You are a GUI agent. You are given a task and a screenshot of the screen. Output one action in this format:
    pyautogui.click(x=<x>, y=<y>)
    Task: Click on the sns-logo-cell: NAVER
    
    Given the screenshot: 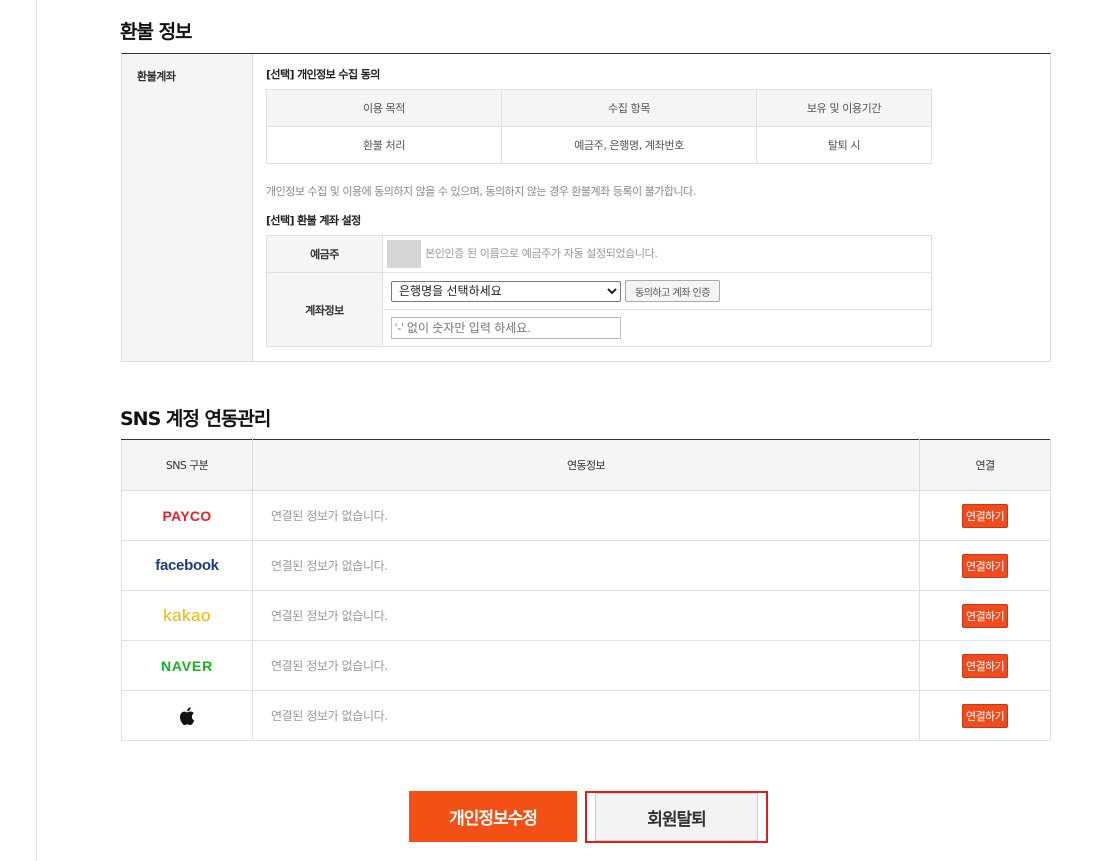 What is the action you would take?
    pyautogui.click(x=187, y=665)
    